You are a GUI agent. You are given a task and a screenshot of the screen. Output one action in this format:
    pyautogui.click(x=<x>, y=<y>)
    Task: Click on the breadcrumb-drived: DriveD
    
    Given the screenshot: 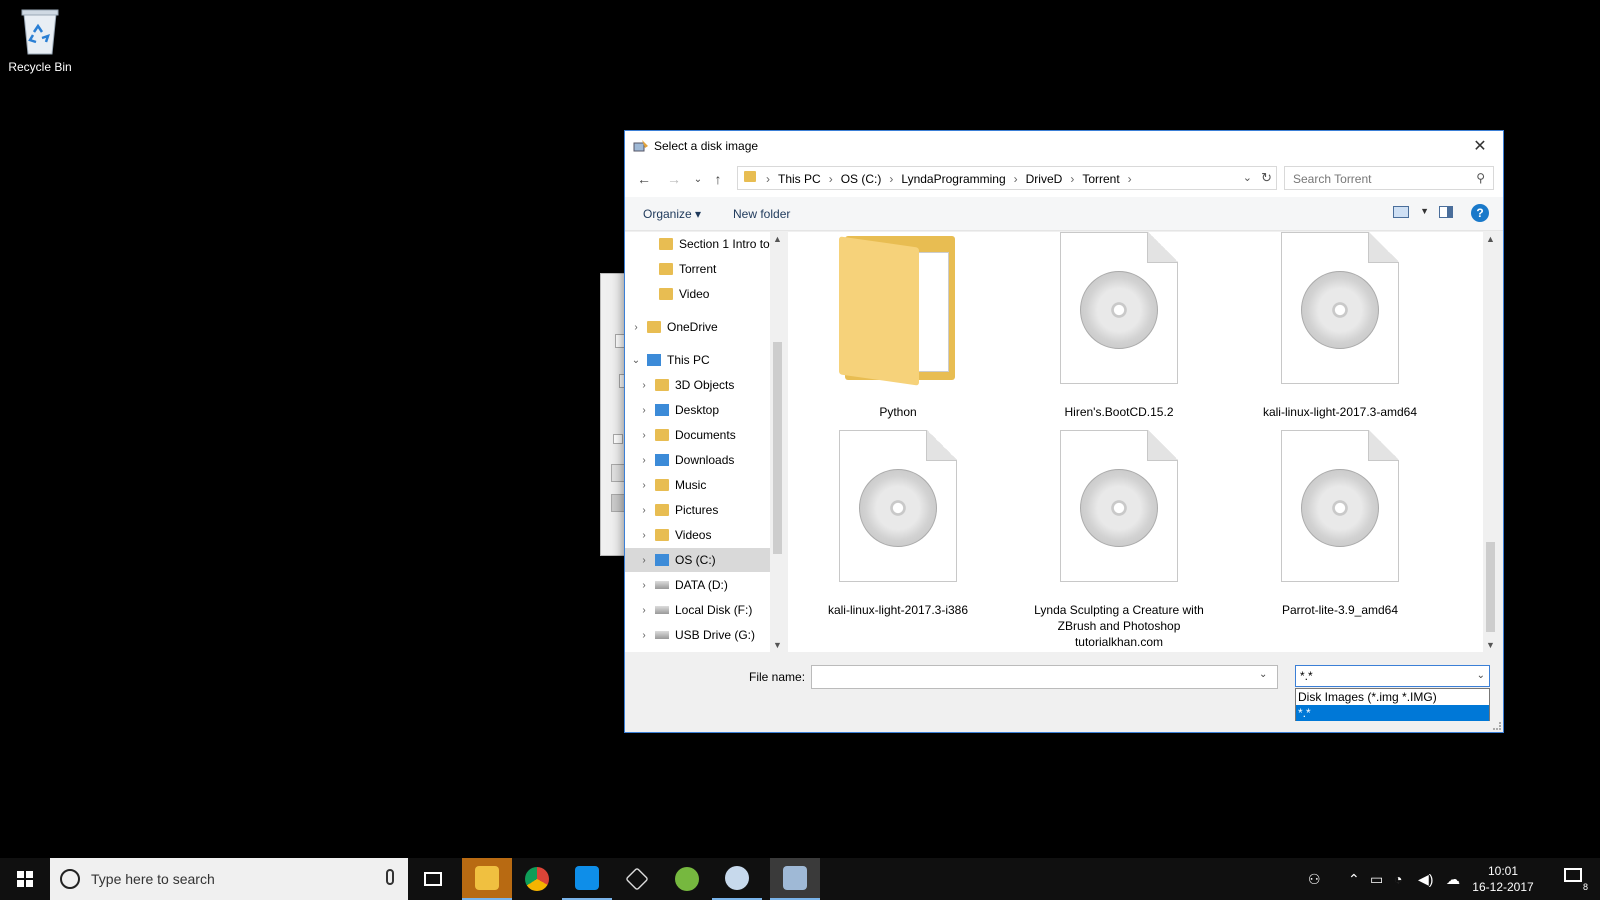 What is the action you would take?
    pyautogui.click(x=1044, y=179)
    